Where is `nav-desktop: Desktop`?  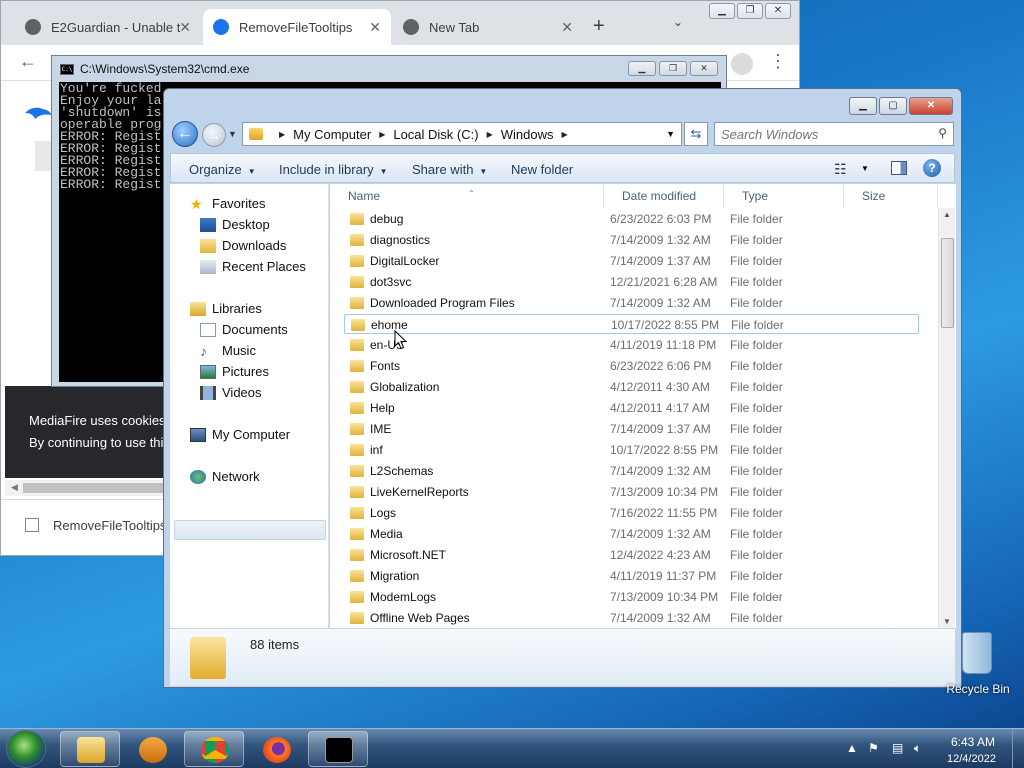
nav-desktop: Desktop is located at coordinates (235, 224).